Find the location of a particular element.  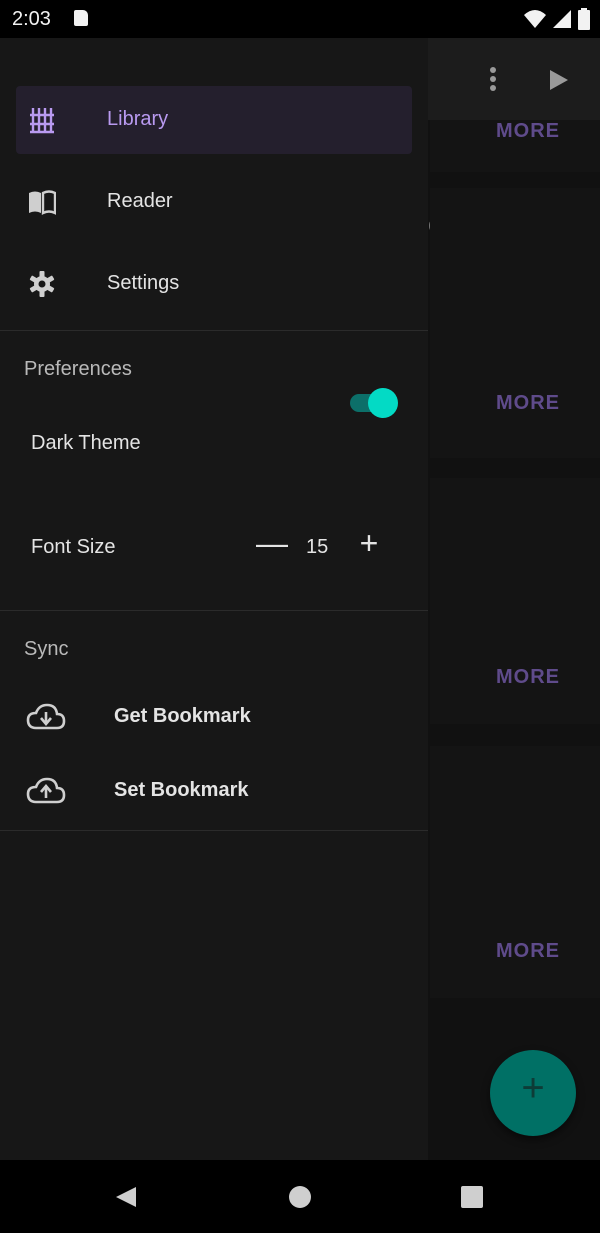

nav-item-label: Reader is located at coordinates (140, 201).